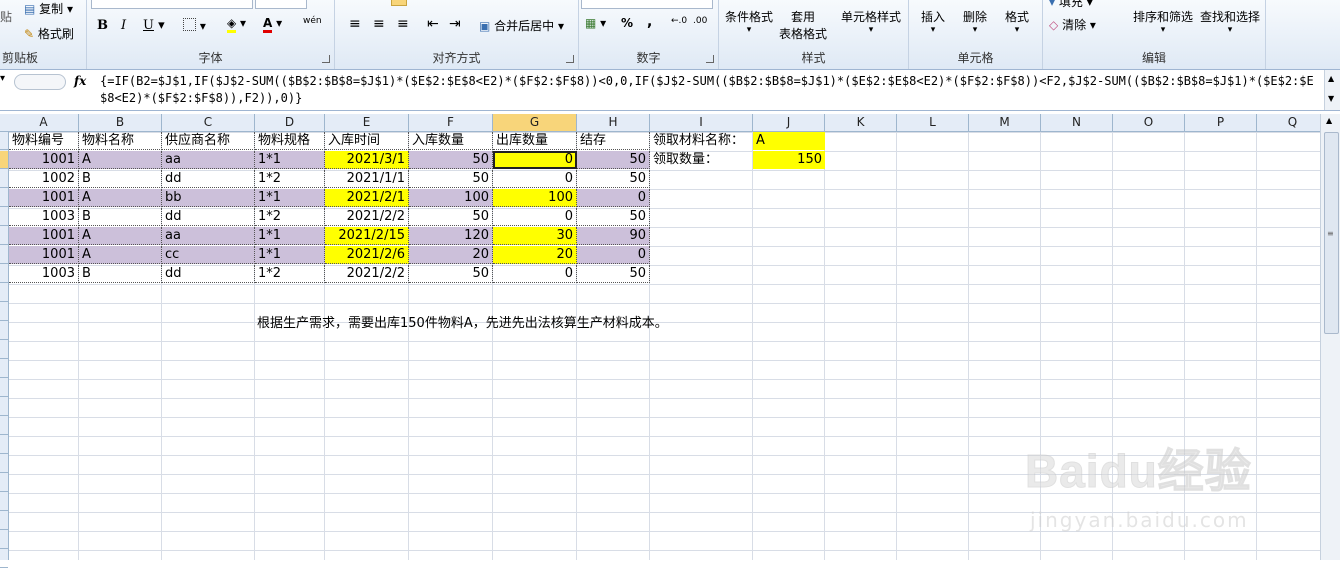 The height and width of the screenshot is (568, 1340). What do you see at coordinates (1149, 122) in the screenshot?
I see `column-header-o: O` at bounding box center [1149, 122].